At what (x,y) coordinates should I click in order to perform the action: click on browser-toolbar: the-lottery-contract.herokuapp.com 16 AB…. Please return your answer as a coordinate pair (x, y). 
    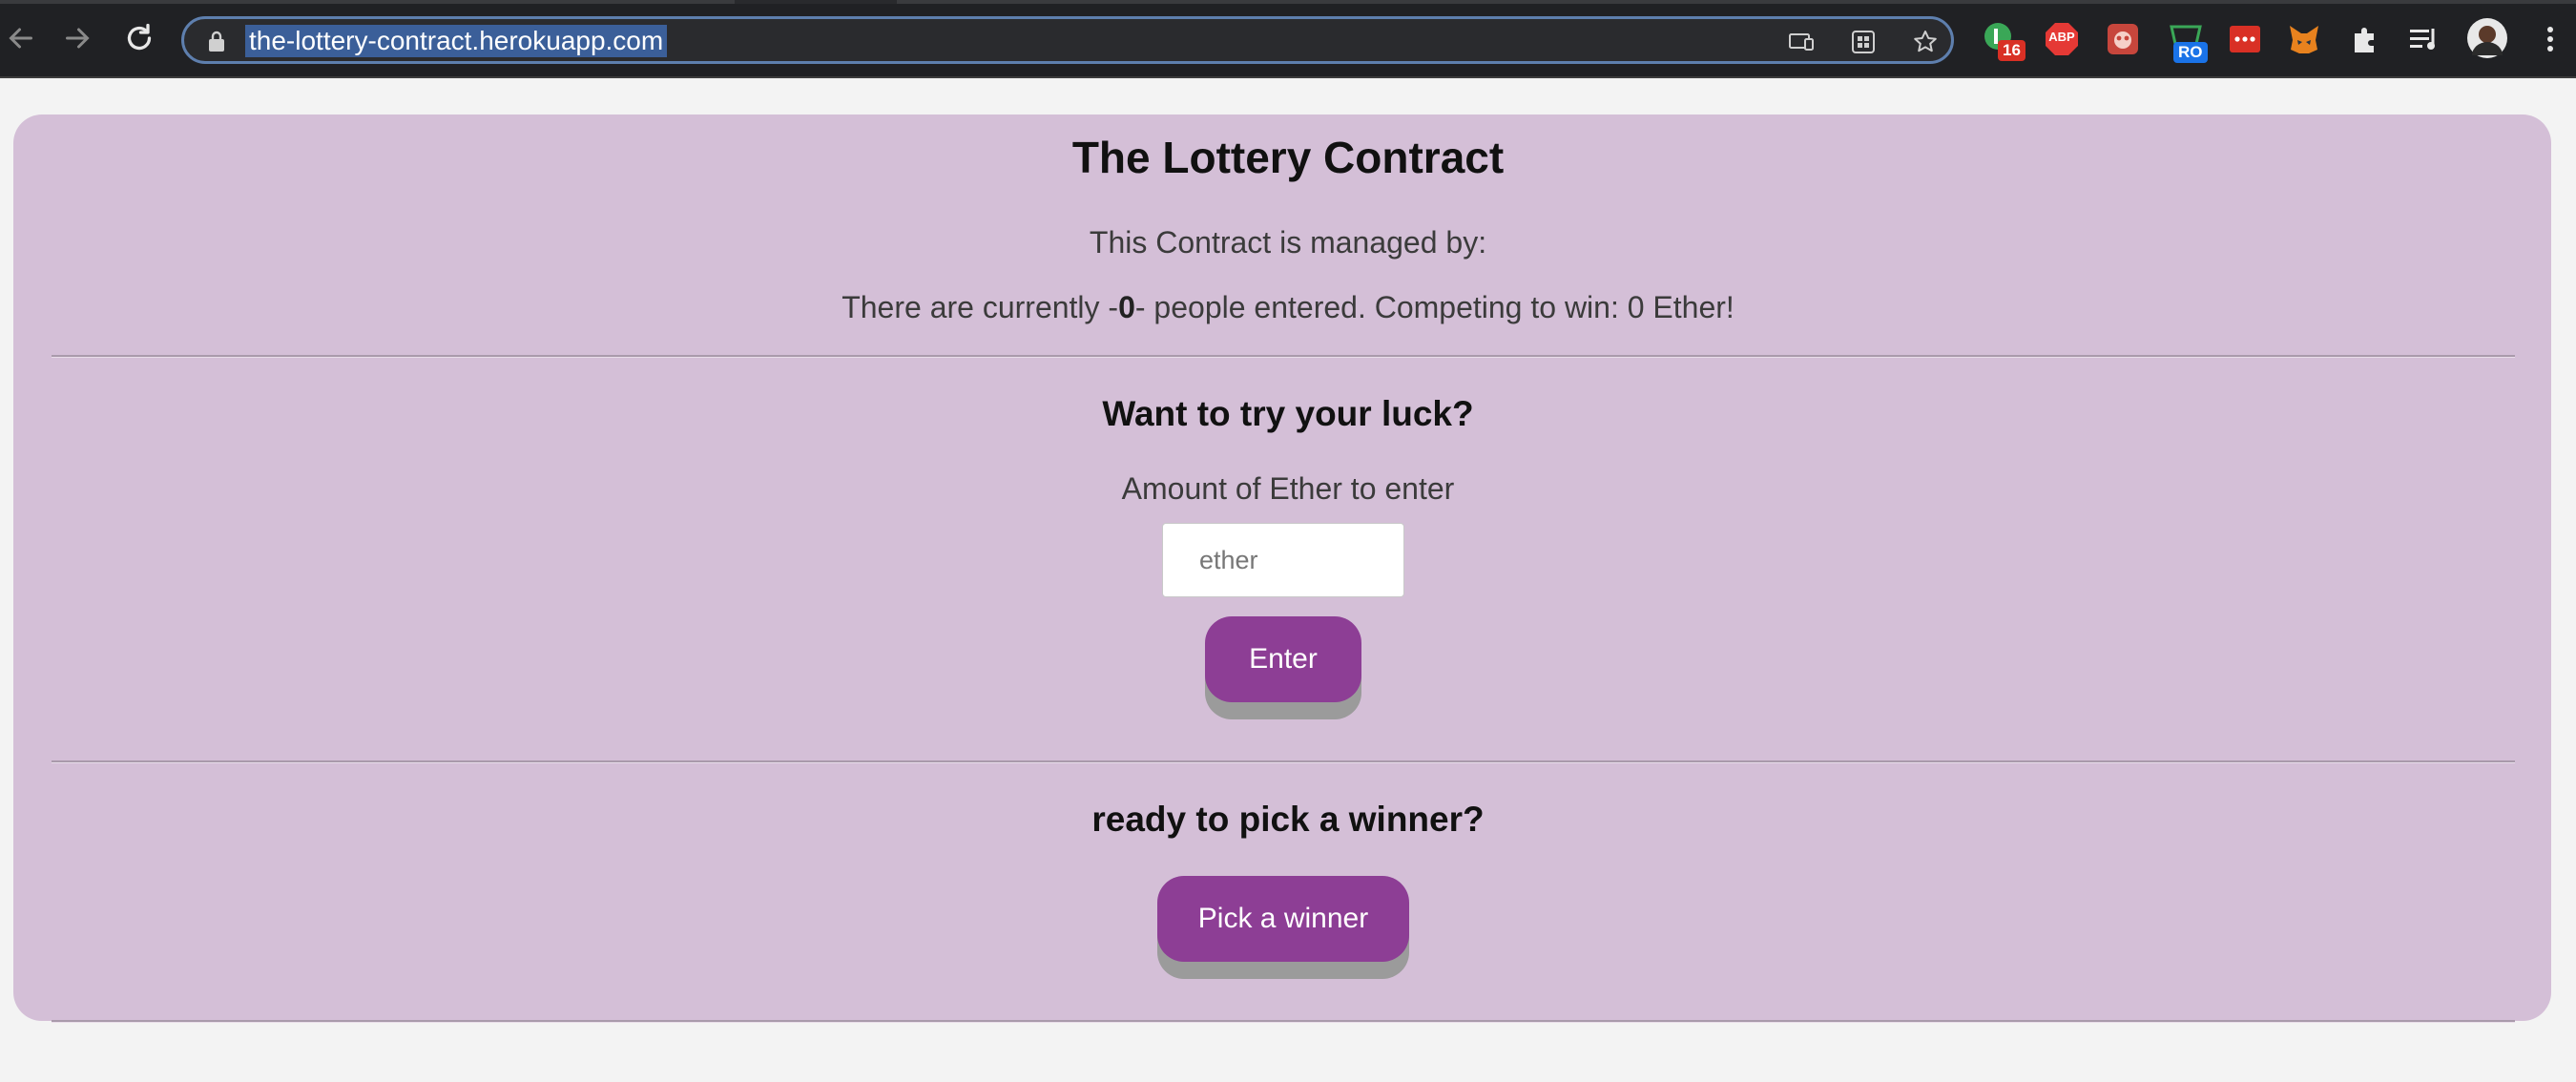
    Looking at the image, I should click on (1288, 39).